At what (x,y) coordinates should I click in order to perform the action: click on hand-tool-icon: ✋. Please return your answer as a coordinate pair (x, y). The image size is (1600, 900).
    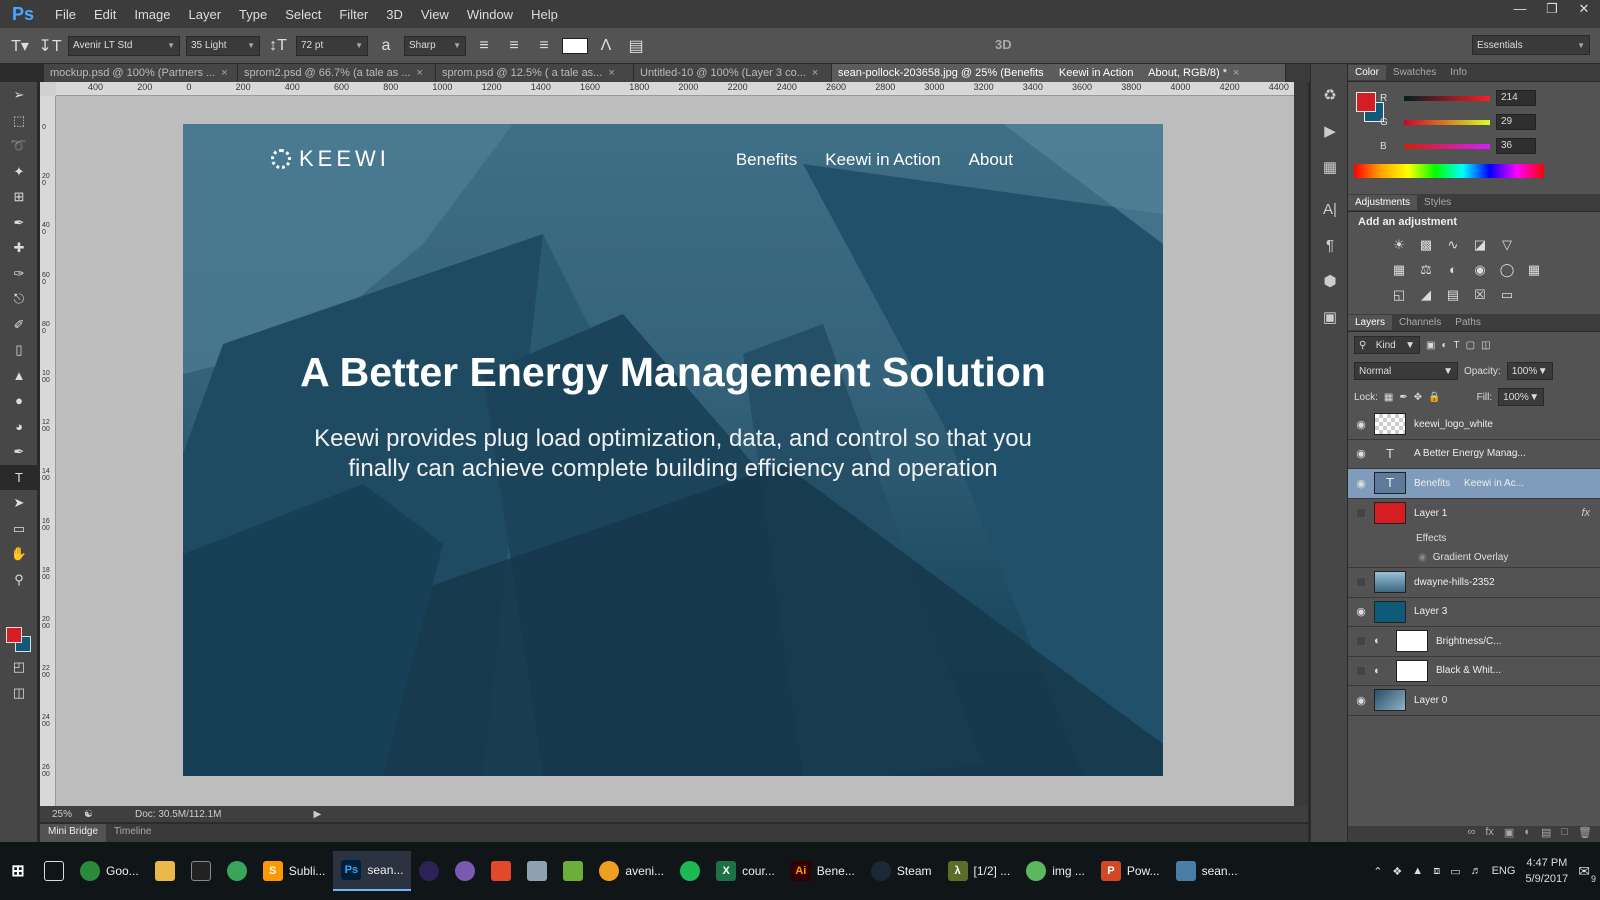
    Looking at the image, I should click on (19, 554).